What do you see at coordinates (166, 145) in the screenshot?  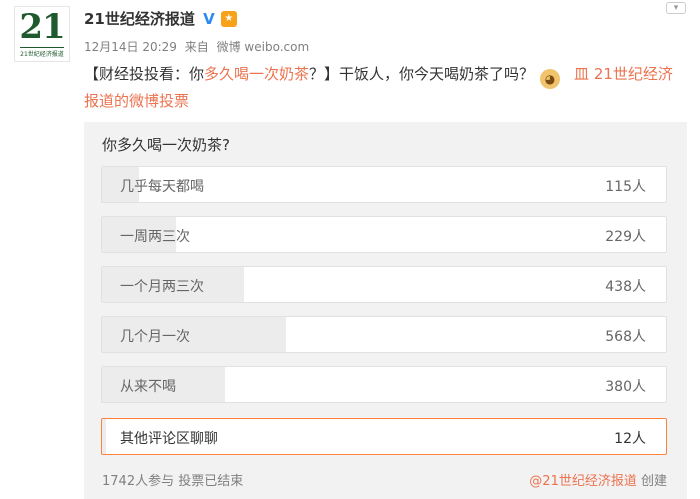 I see `vote-title: 你多久喝一次奶茶?` at bounding box center [166, 145].